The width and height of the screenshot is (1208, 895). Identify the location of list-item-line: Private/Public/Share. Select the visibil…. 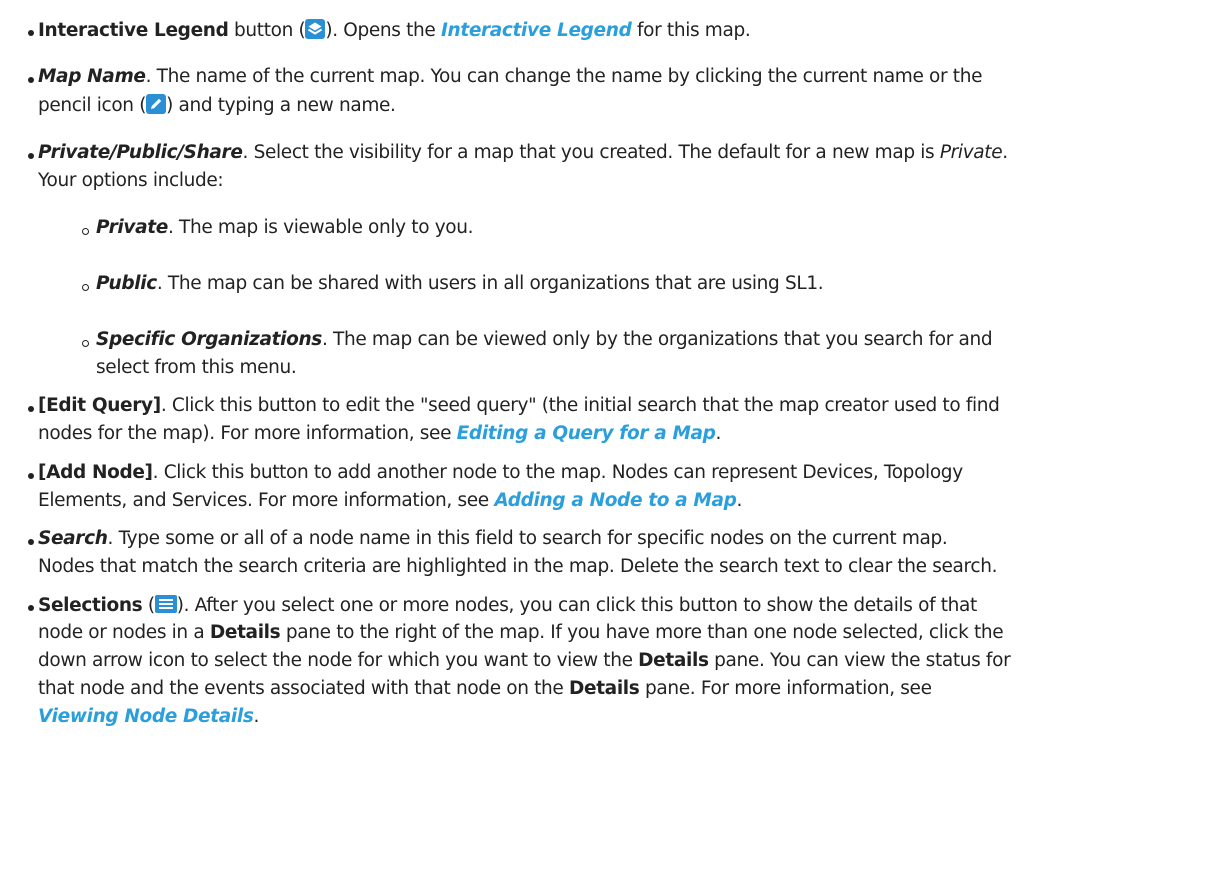
(523, 153).